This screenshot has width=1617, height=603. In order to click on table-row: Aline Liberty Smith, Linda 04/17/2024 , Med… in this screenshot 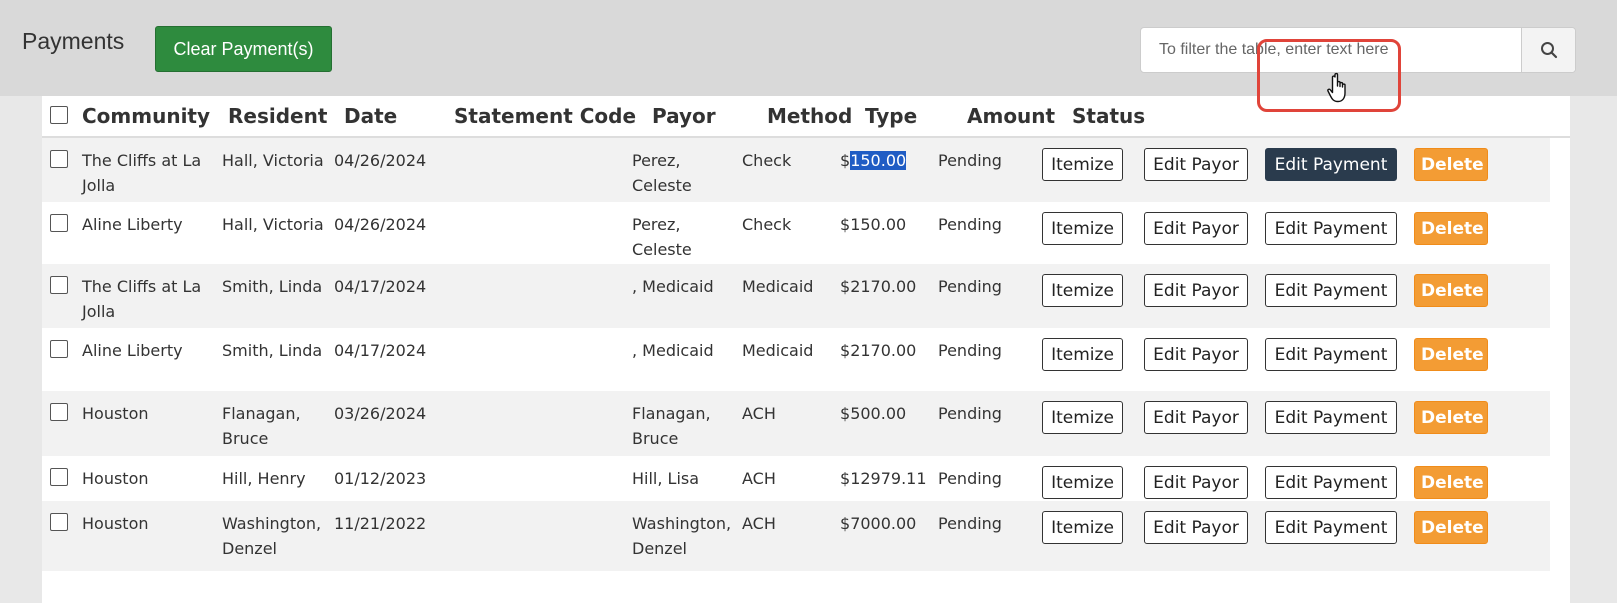, I will do `click(796, 359)`.